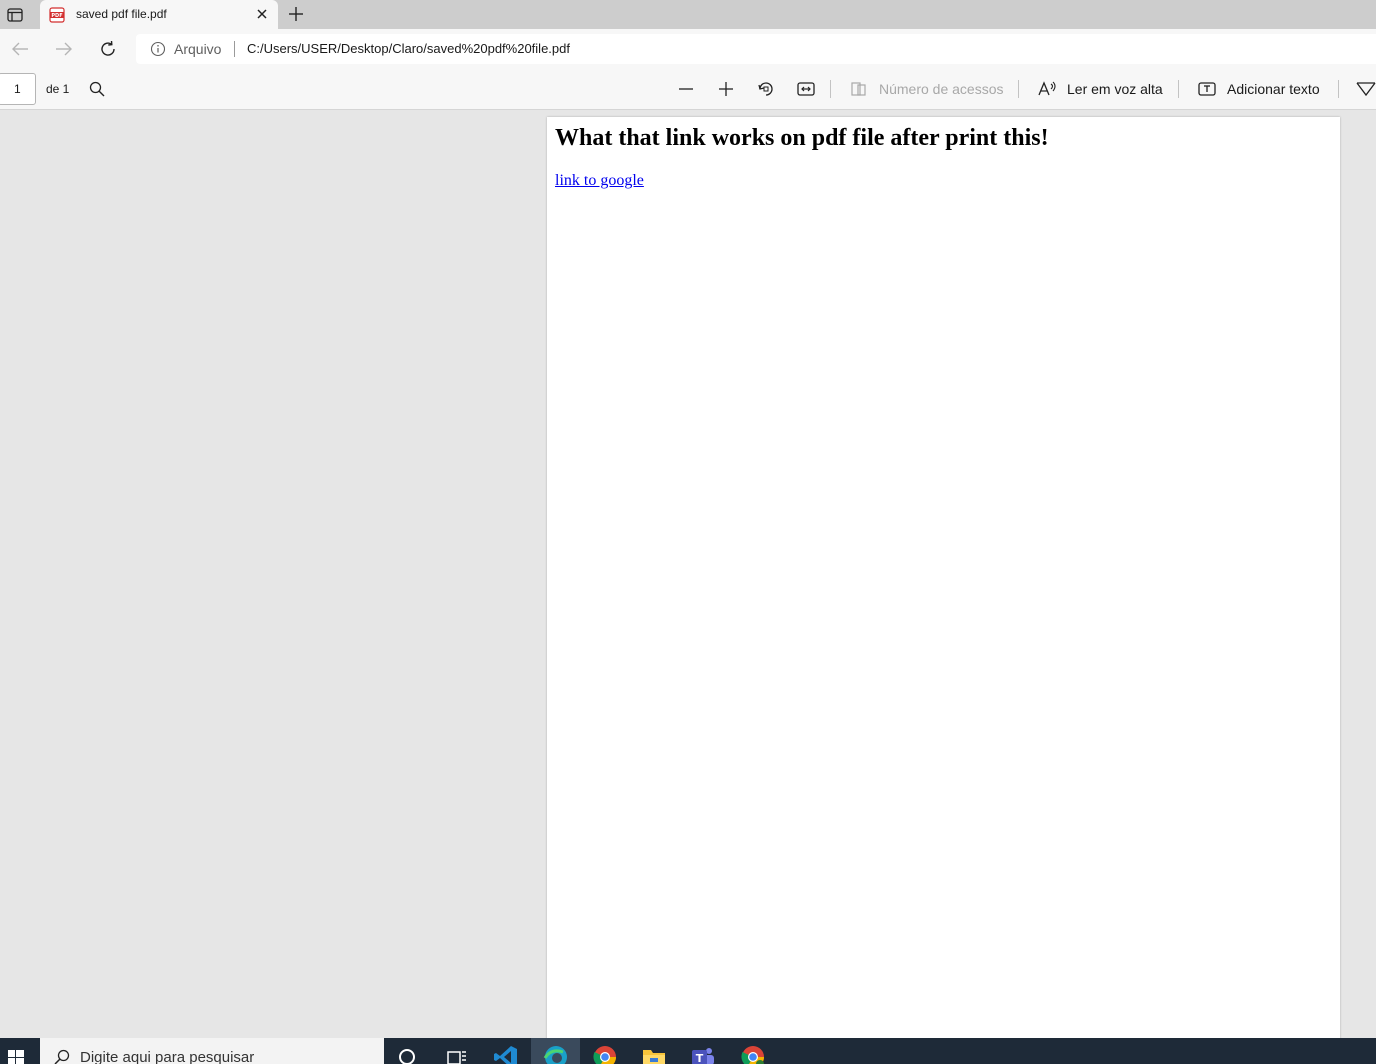 The height and width of the screenshot is (1064, 1376). Describe the element at coordinates (121, 14) in the screenshot. I see `tab-title: saved pdf file.pdf` at that location.